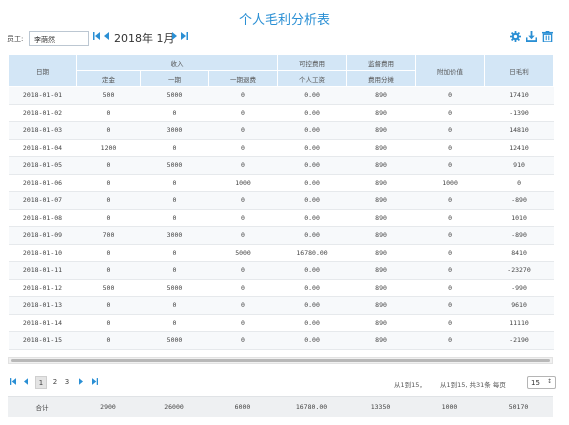 This screenshot has width=569, height=425. Describe the element at coordinates (547, 37) in the screenshot. I see `delete-button` at that location.